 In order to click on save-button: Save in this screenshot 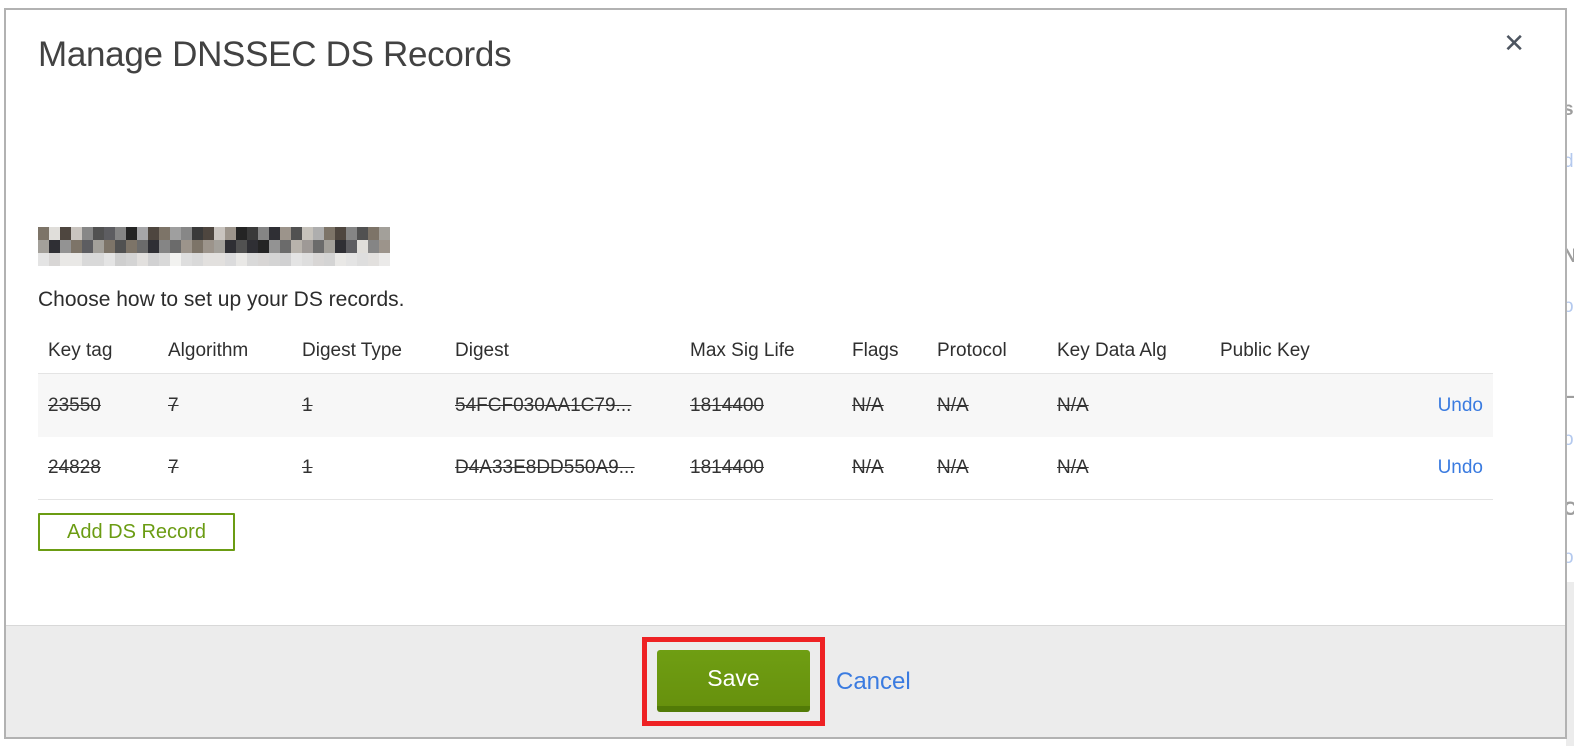, I will do `click(733, 681)`.